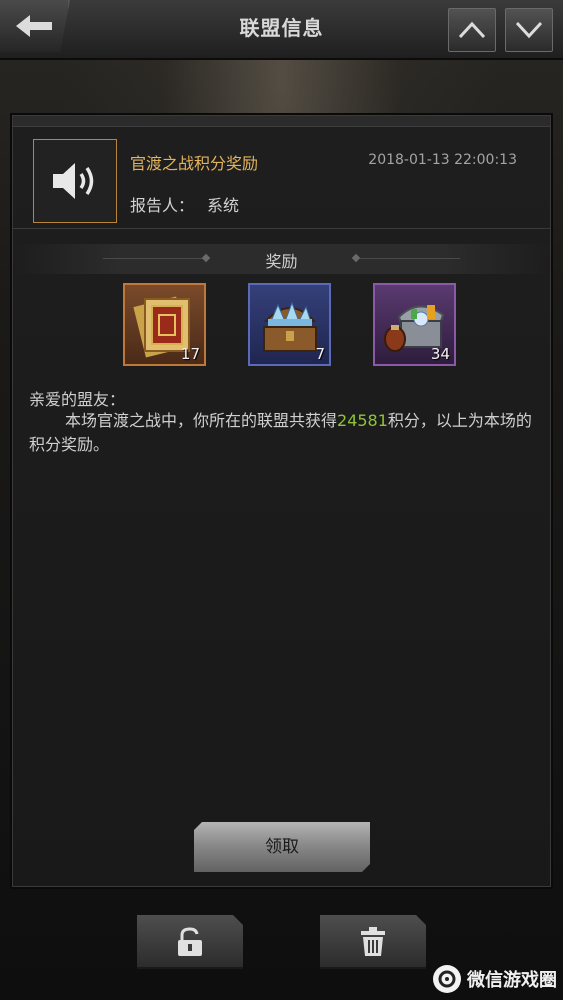 This screenshot has height=1000, width=563. Describe the element at coordinates (282, 847) in the screenshot. I see `claim-button: 领取` at that location.